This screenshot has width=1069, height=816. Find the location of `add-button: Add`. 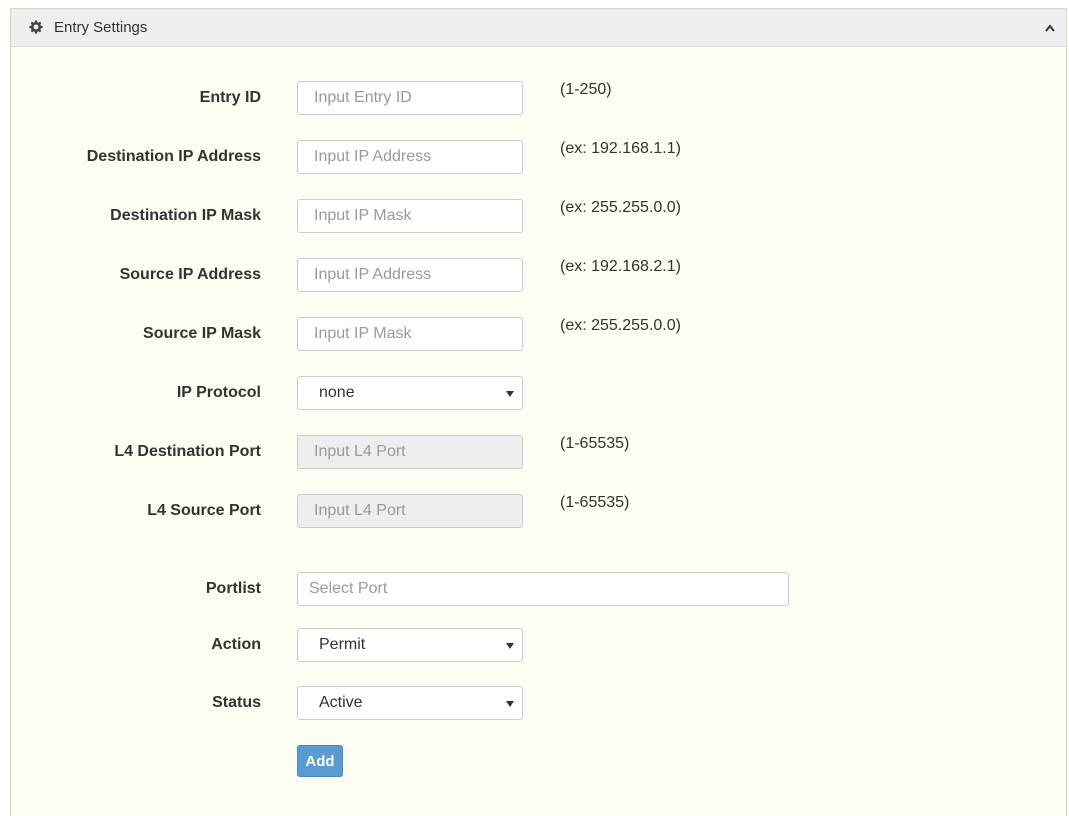

add-button: Add is located at coordinates (320, 761).